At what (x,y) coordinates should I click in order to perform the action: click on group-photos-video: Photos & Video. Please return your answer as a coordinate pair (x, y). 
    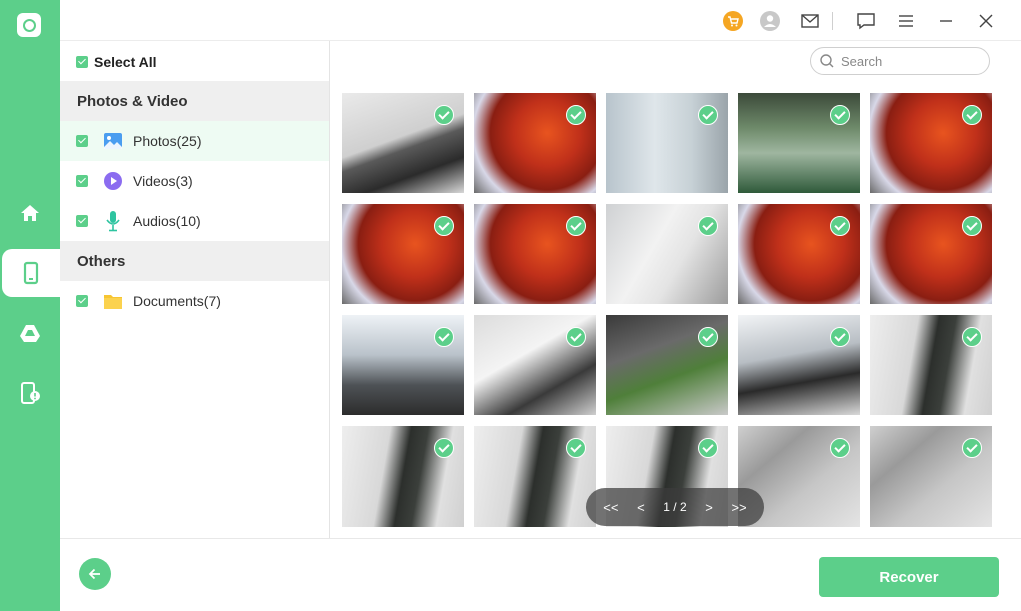
    Looking at the image, I should click on (194, 101).